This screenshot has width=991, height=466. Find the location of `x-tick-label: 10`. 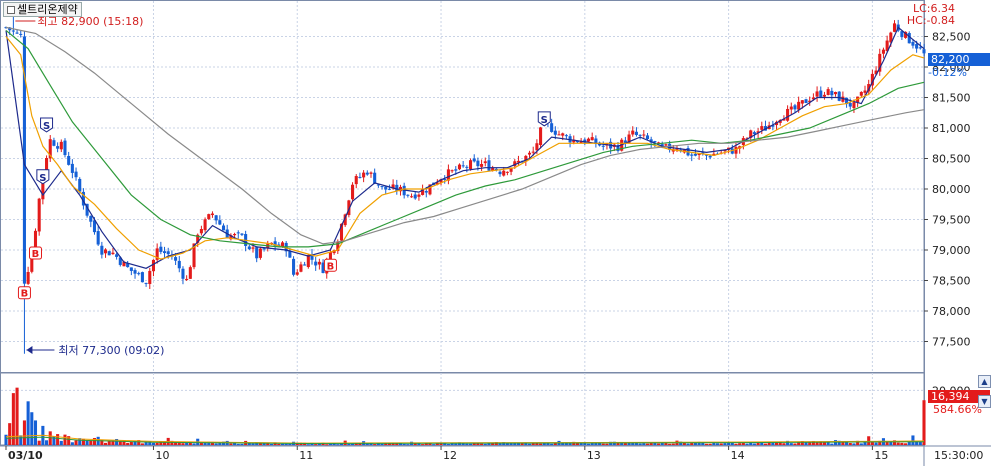

x-tick-label: 10 is located at coordinates (162, 455).